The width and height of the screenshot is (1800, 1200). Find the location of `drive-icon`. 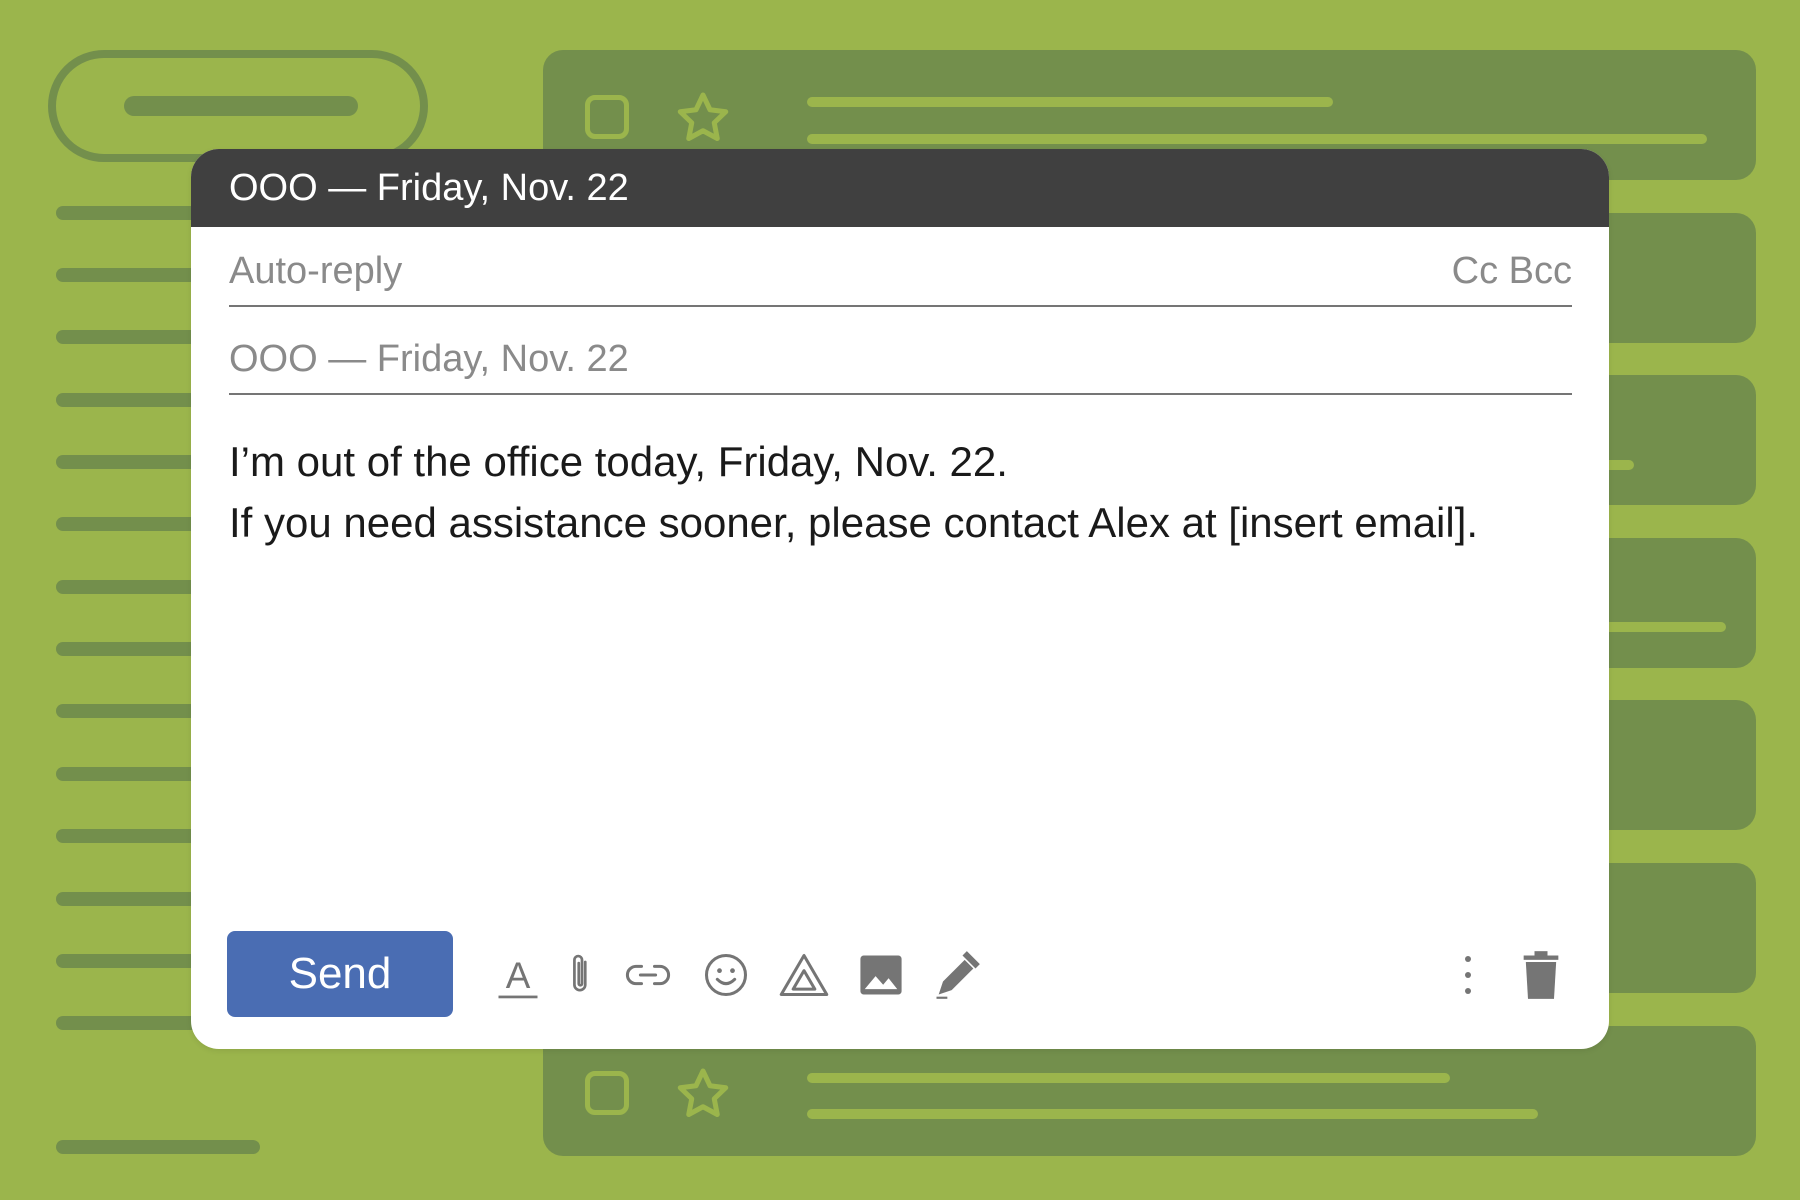

drive-icon is located at coordinates (804, 975).